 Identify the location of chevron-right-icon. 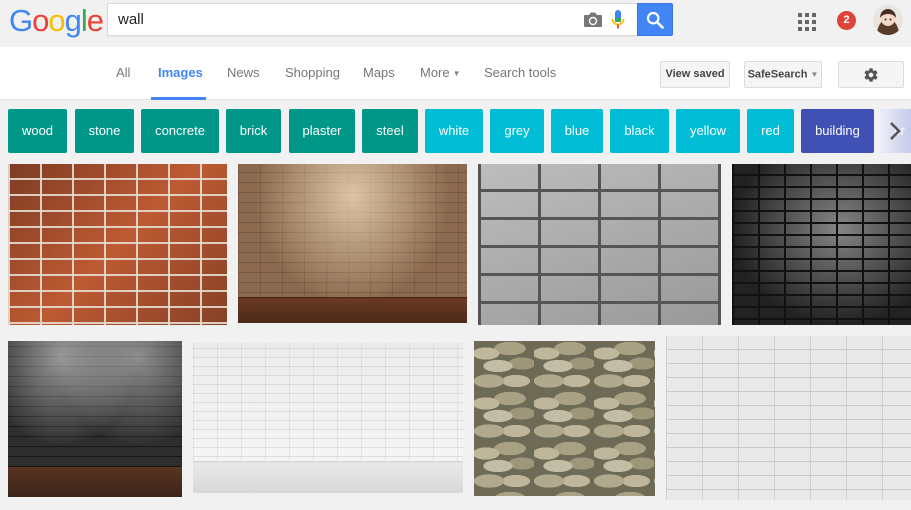
(895, 131).